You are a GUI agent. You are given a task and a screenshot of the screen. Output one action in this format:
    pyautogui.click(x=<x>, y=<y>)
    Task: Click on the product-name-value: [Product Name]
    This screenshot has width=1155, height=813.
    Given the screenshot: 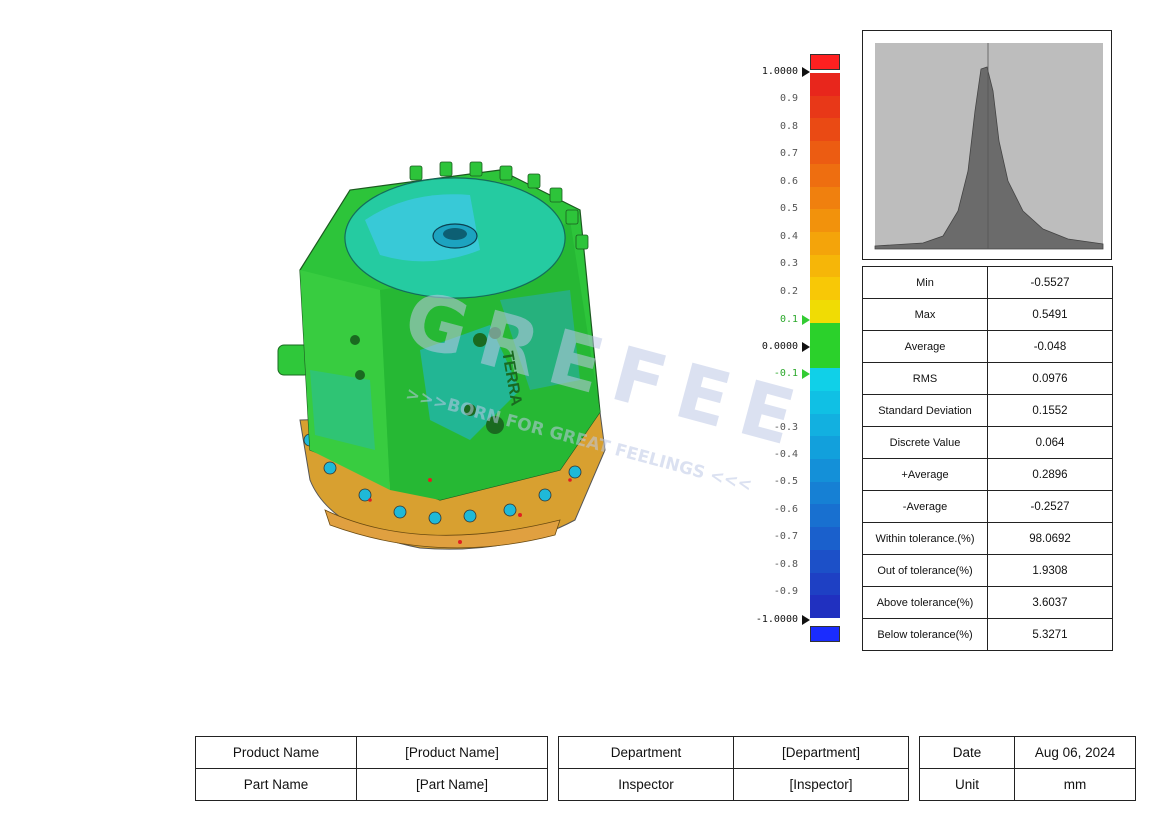 What is the action you would take?
    pyautogui.click(x=452, y=752)
    